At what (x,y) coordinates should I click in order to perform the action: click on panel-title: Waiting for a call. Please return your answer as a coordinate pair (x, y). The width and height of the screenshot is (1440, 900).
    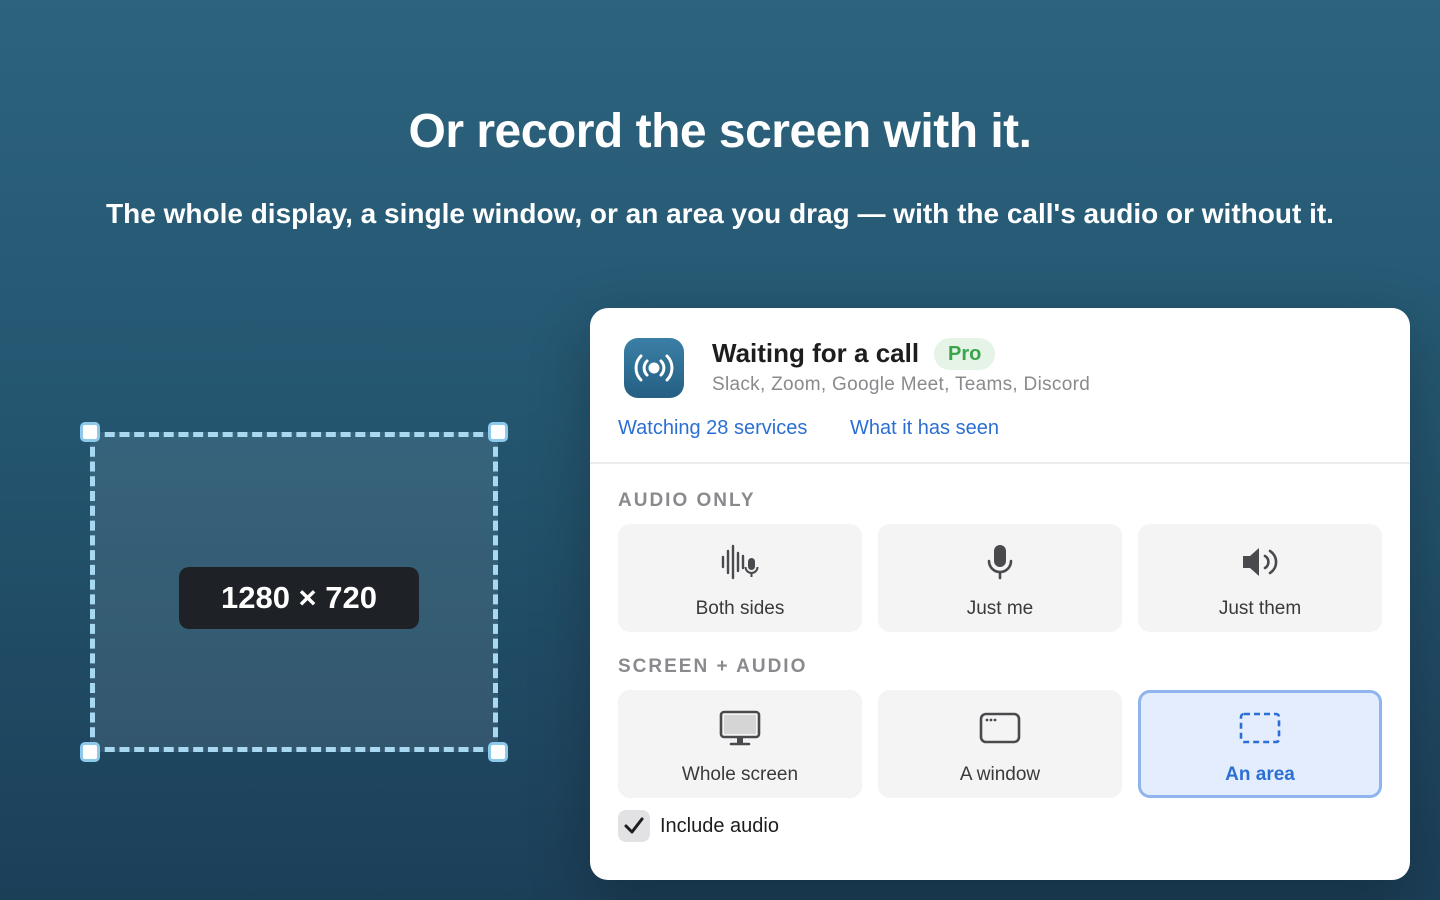
    Looking at the image, I should click on (816, 353).